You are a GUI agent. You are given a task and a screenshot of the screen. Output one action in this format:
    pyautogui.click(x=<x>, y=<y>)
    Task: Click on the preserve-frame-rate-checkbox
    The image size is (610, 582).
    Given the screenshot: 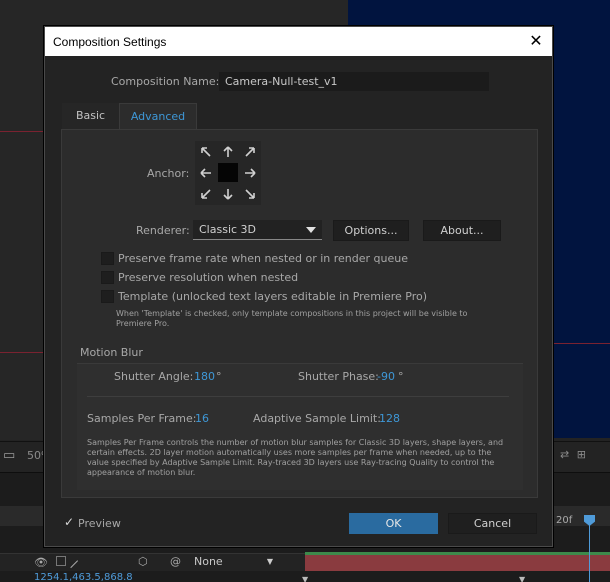 What is the action you would take?
    pyautogui.click(x=107, y=258)
    